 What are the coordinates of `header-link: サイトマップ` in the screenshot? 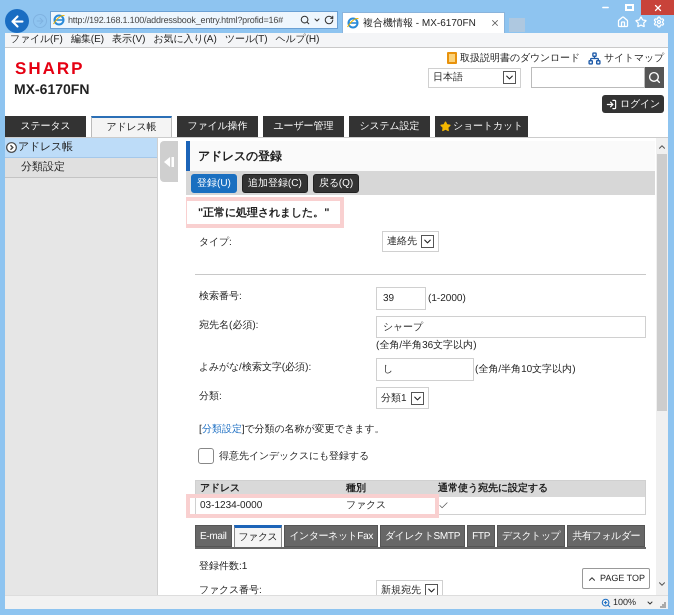 It's located at (626, 58).